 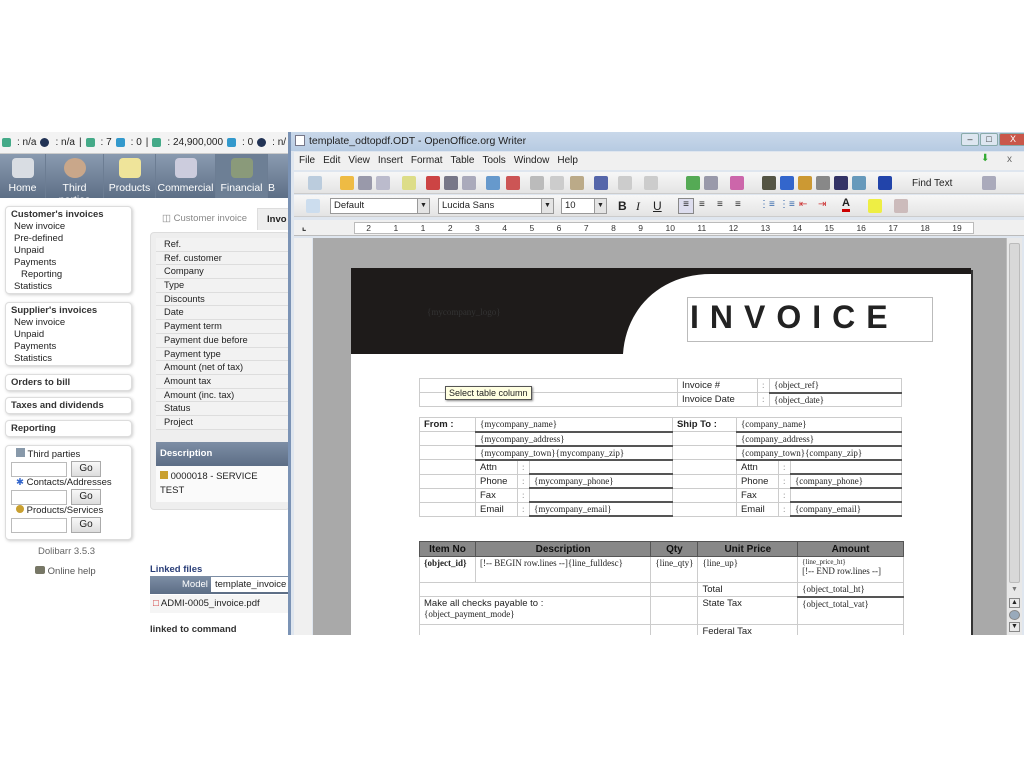 I want to click on menu-reporting: Reporting, so click(x=68, y=428).